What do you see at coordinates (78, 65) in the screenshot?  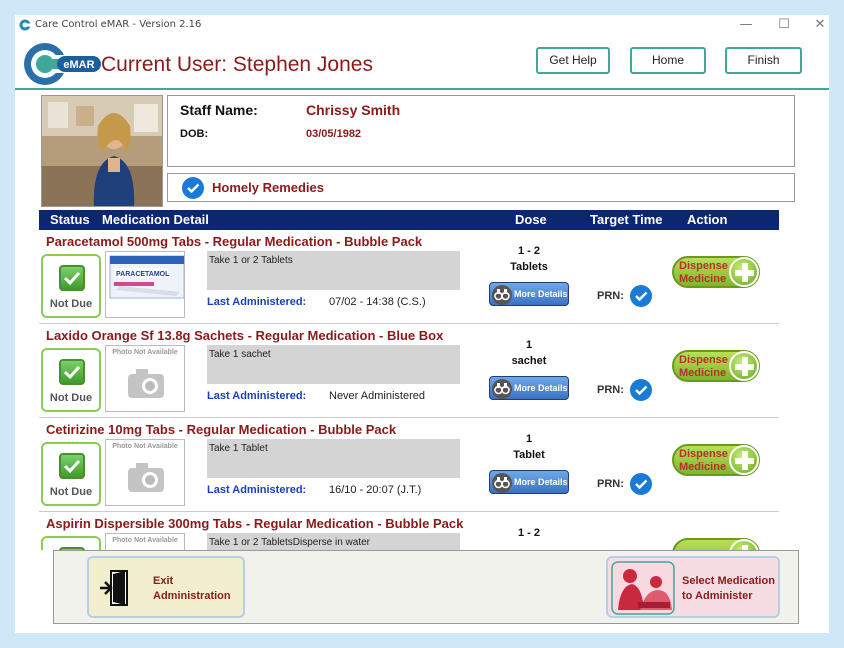 I see `logo-text: eMAR` at bounding box center [78, 65].